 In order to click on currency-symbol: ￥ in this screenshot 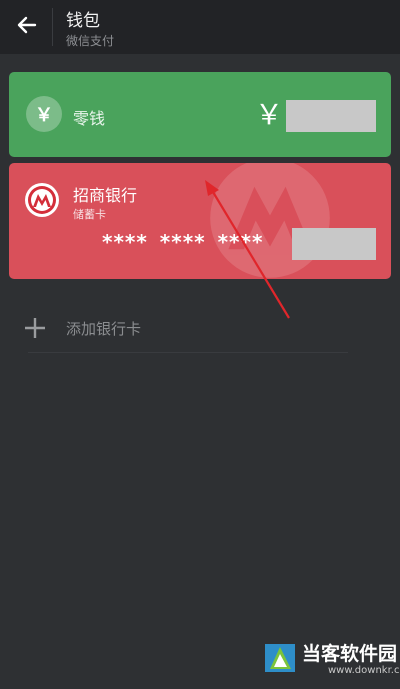, I will do `click(269, 114)`.